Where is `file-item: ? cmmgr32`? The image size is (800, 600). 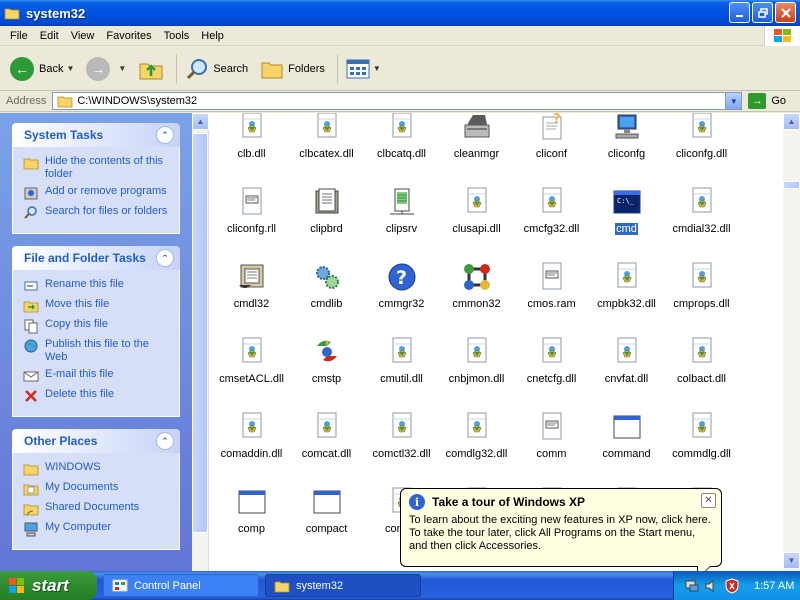 file-item: ? cmmgr32 is located at coordinates (401, 298).